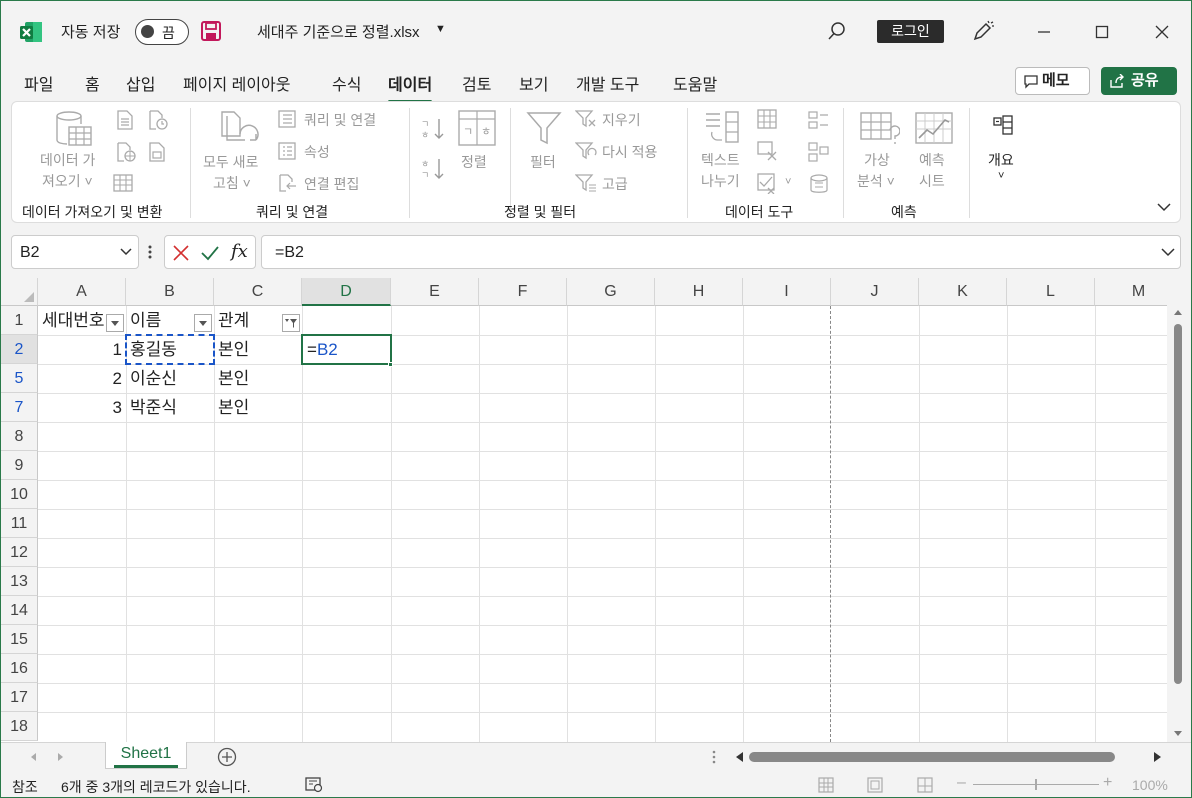  I want to click on column-header-c: C, so click(258, 292).